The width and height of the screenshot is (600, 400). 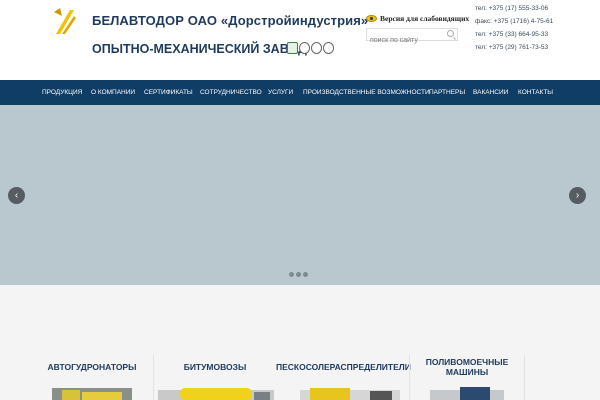 I want to click on category-title-line2: машины, so click(x=467, y=372).